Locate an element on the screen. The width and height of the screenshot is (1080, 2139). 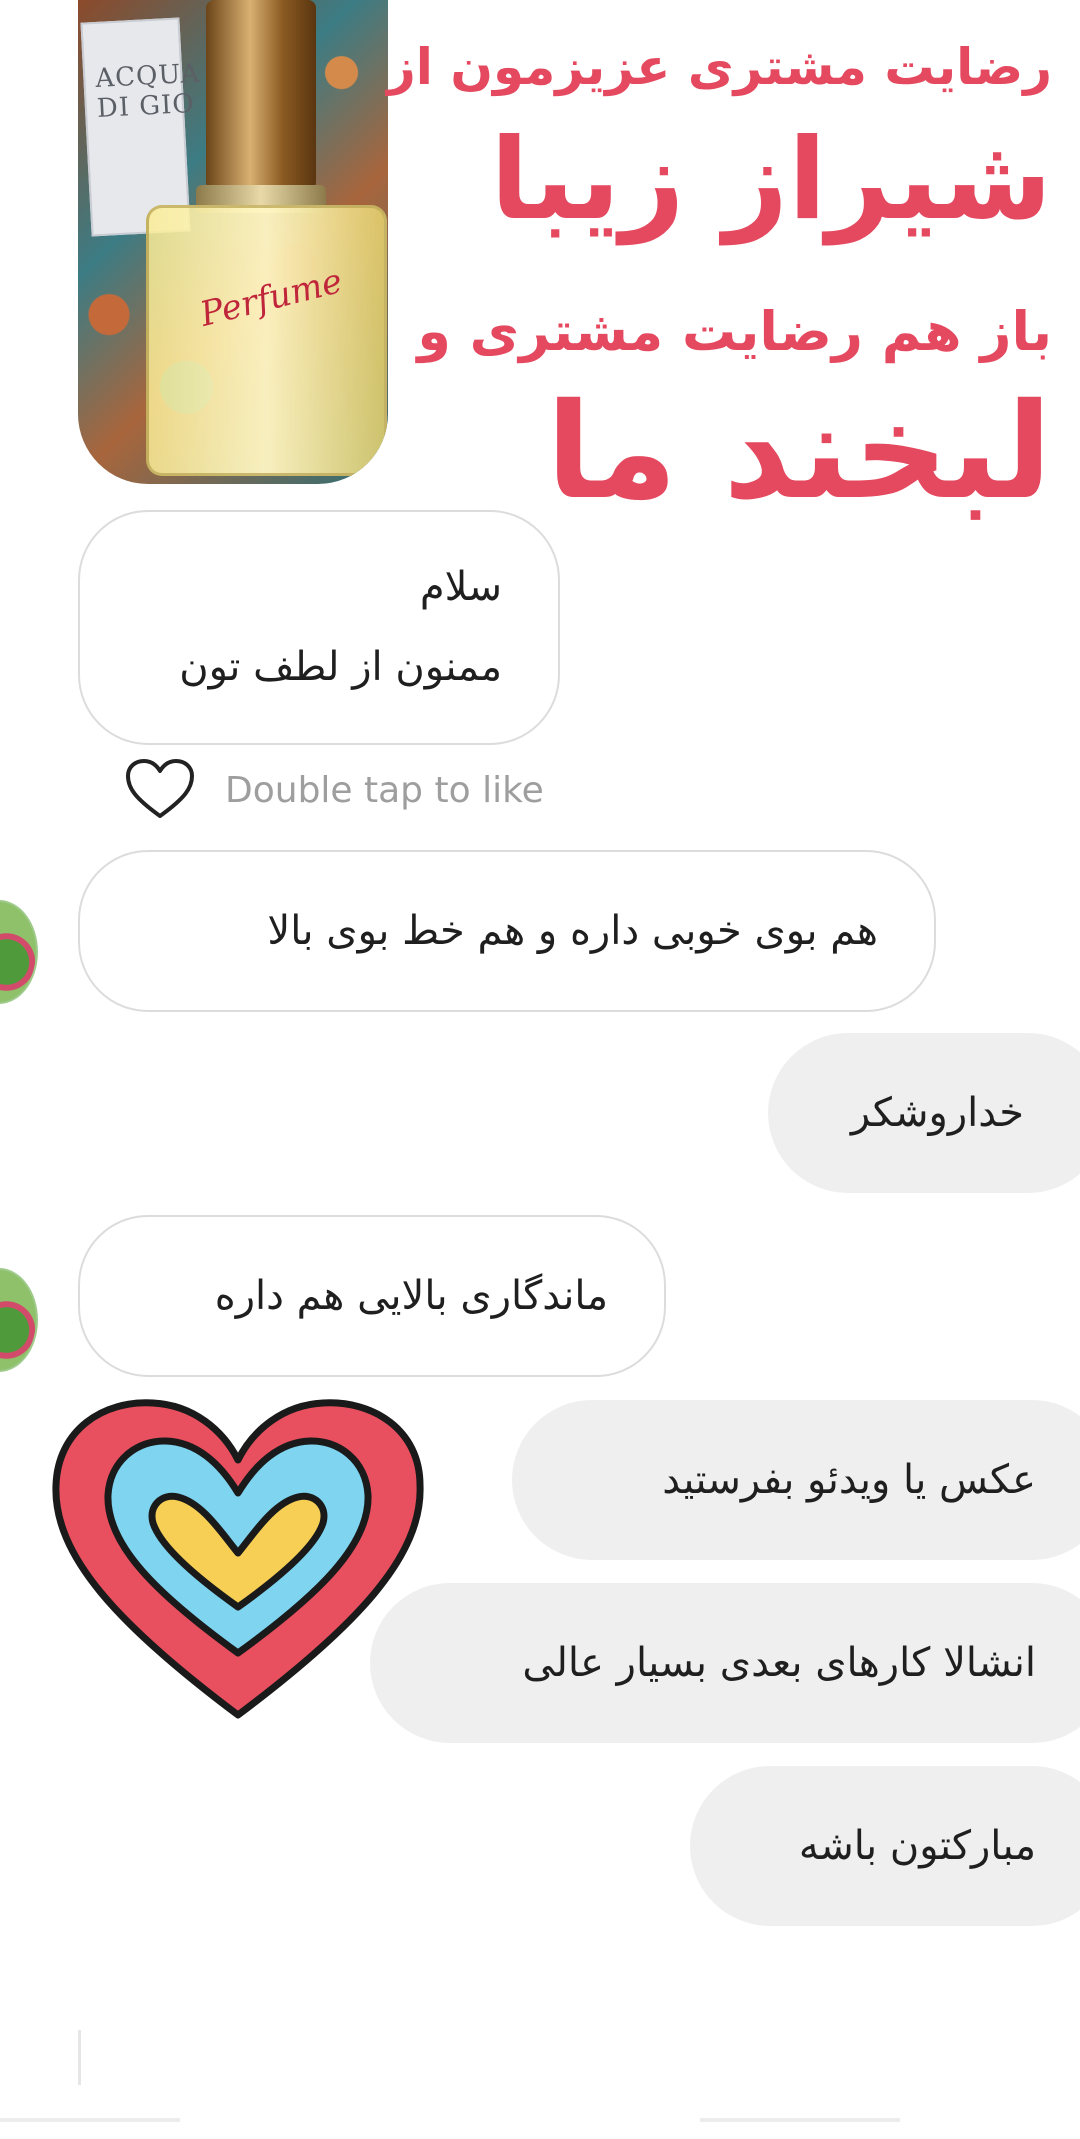
message-bubble-outgoing: مبارکتون باشه is located at coordinates (885, 1846).